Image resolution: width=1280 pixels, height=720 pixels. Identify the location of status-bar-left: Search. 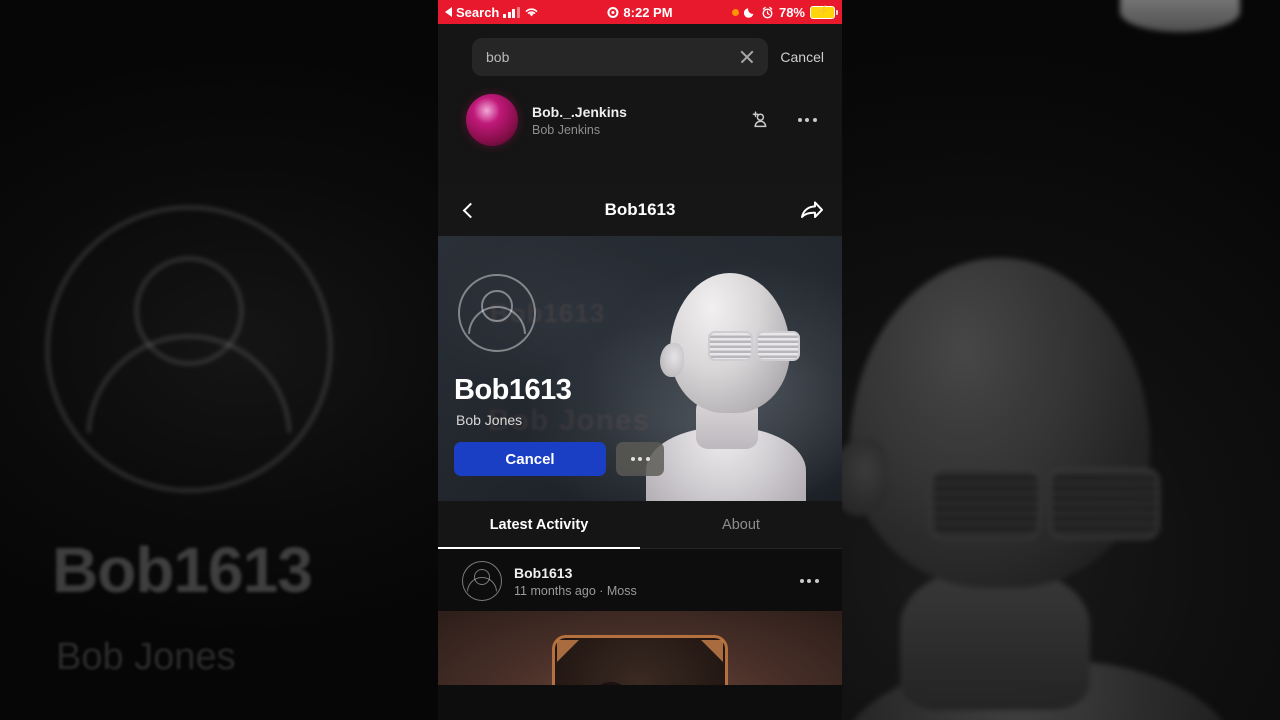
(492, 12).